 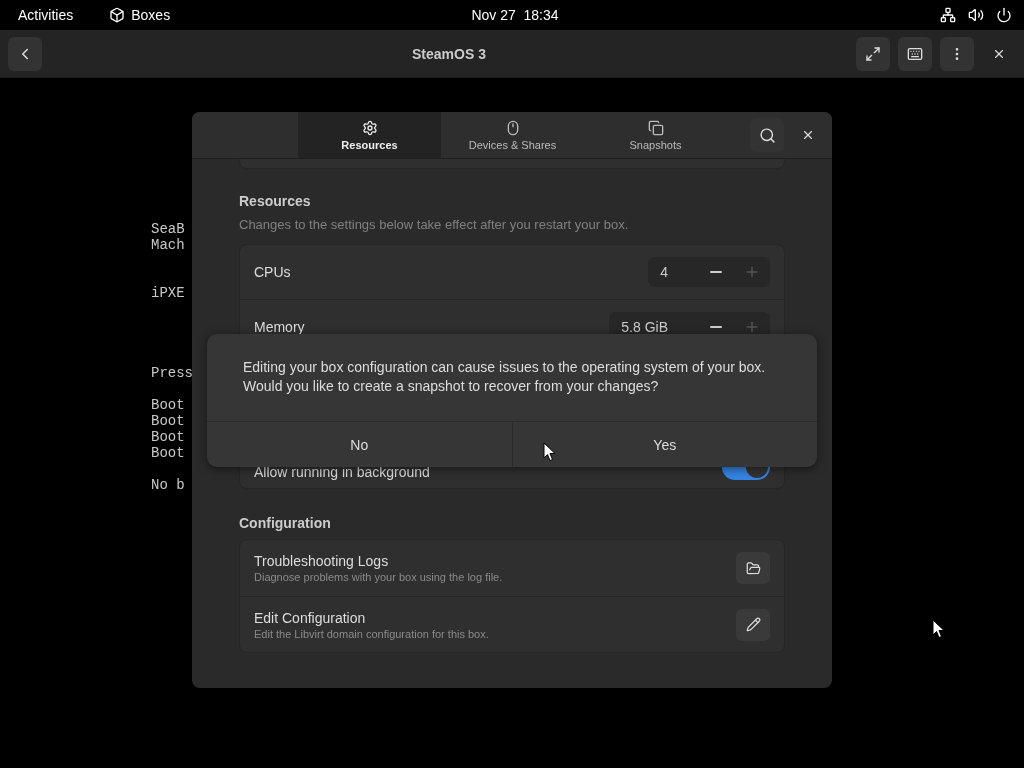 I want to click on tab: Resources, so click(x=369, y=135).